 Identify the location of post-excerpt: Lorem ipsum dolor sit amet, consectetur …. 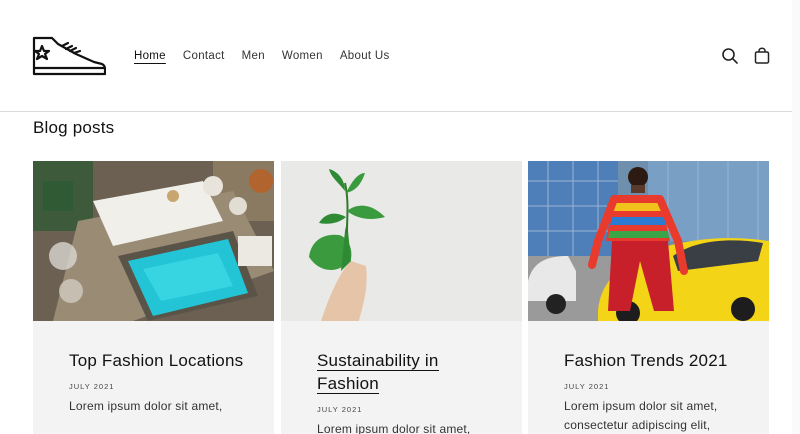
(641, 415).